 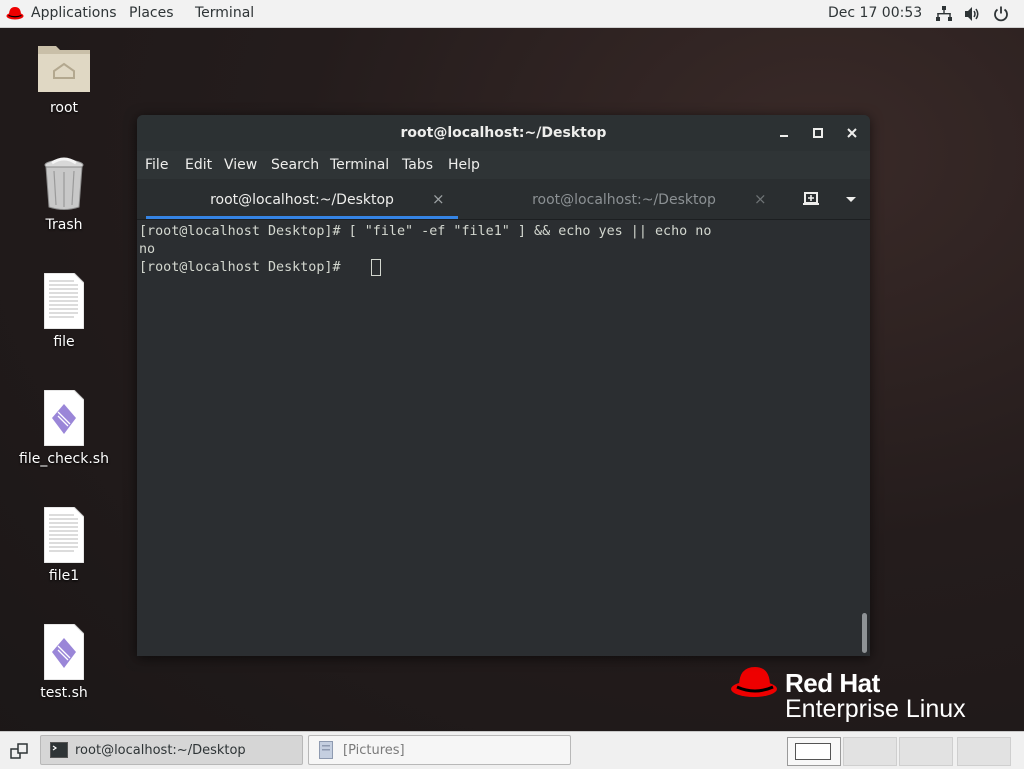 I want to click on redhat-hat-icon, so click(x=754, y=682).